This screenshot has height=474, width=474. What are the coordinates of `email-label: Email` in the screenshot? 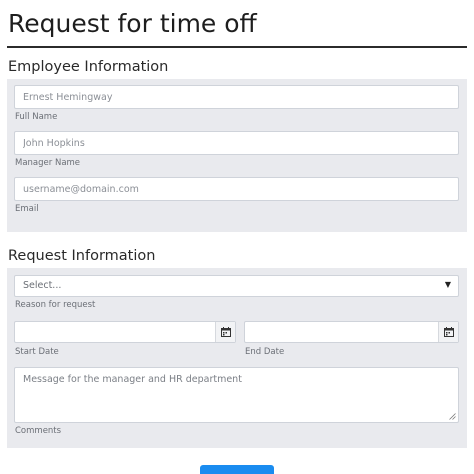 It's located at (27, 209).